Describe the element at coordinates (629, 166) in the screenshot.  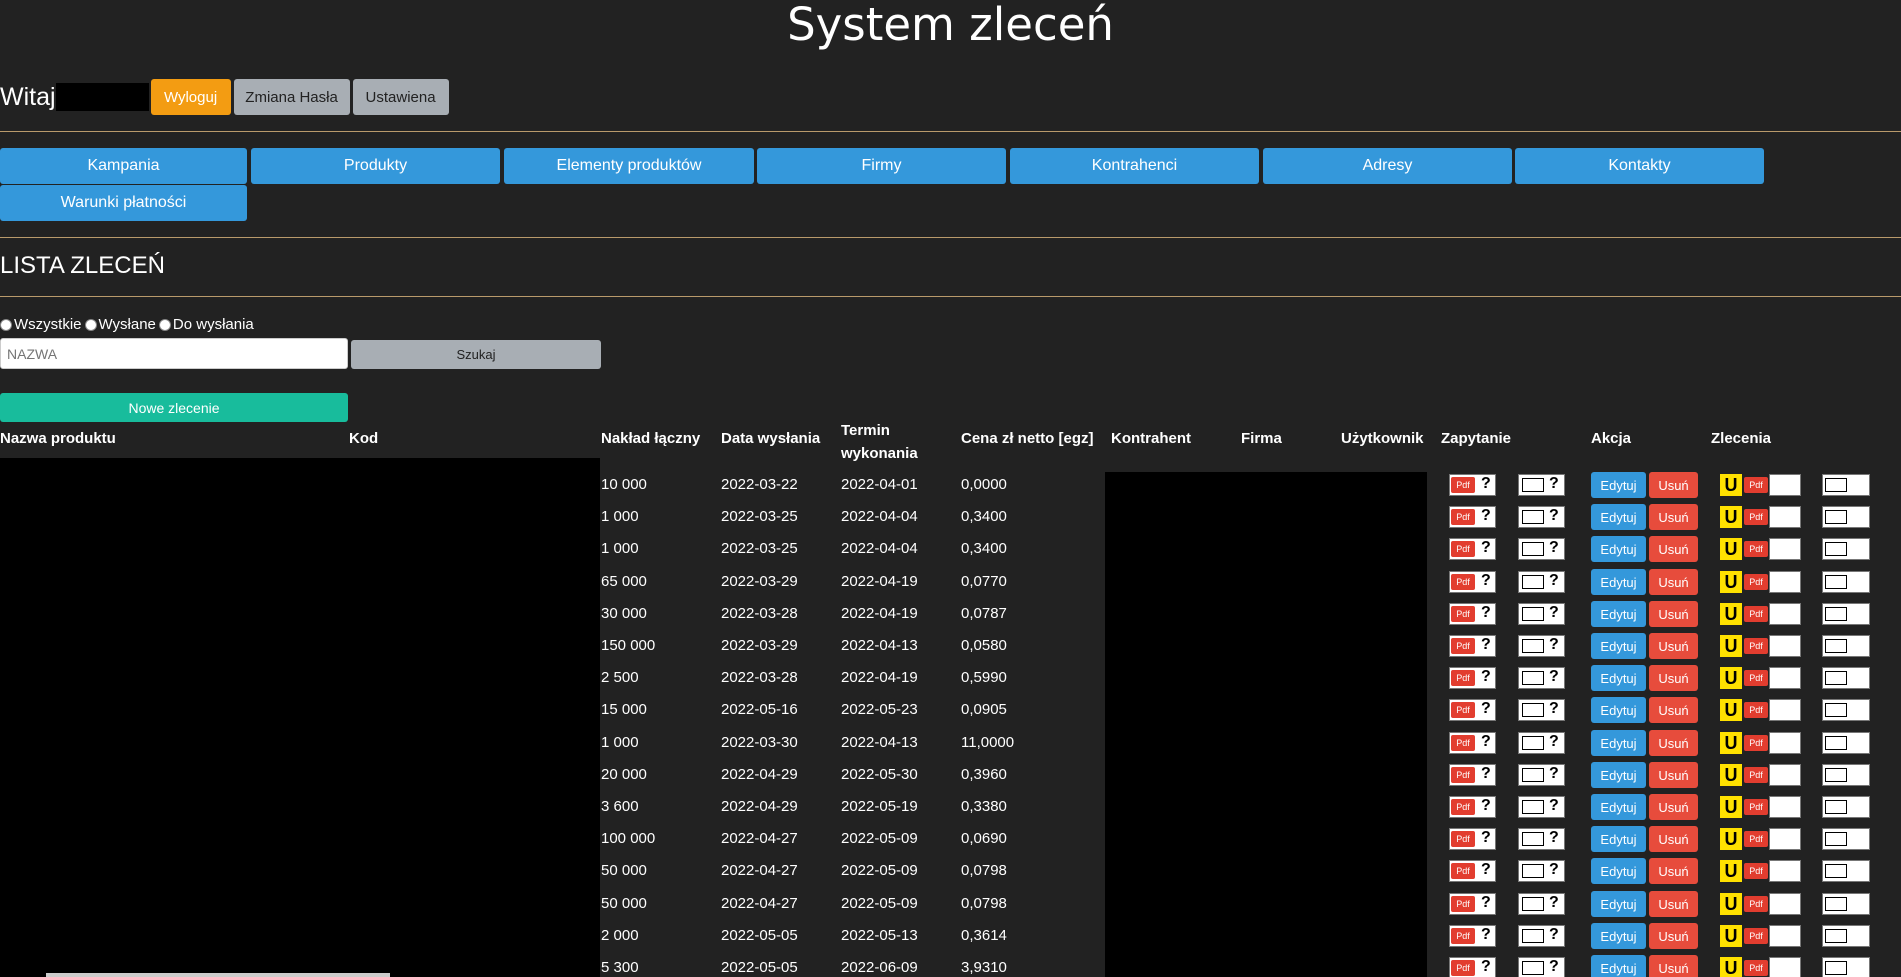
I see `nav-elementy-produktow: Elementy produktów` at that location.